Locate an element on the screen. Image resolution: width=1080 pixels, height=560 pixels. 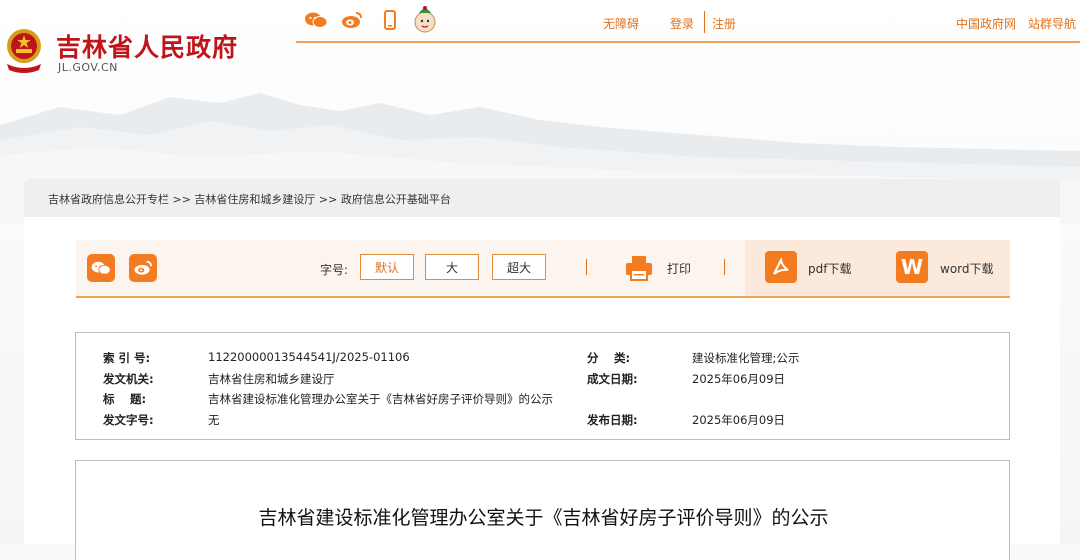
national-emblem-logo is located at coordinates (24, 50).